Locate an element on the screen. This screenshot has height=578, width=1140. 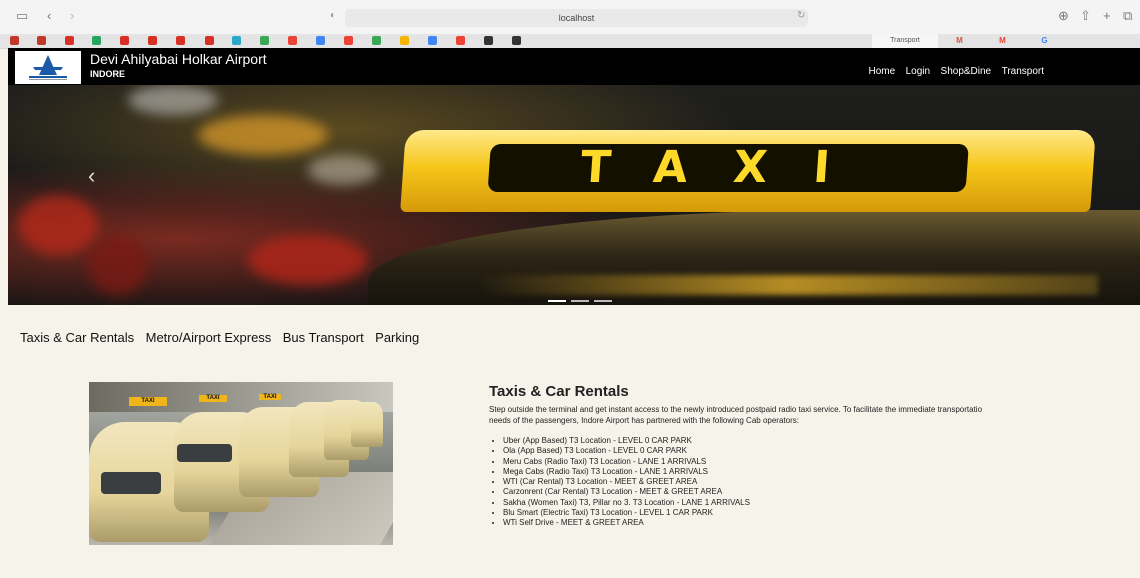
site-subtitle: INDORE is located at coordinates (108, 74).